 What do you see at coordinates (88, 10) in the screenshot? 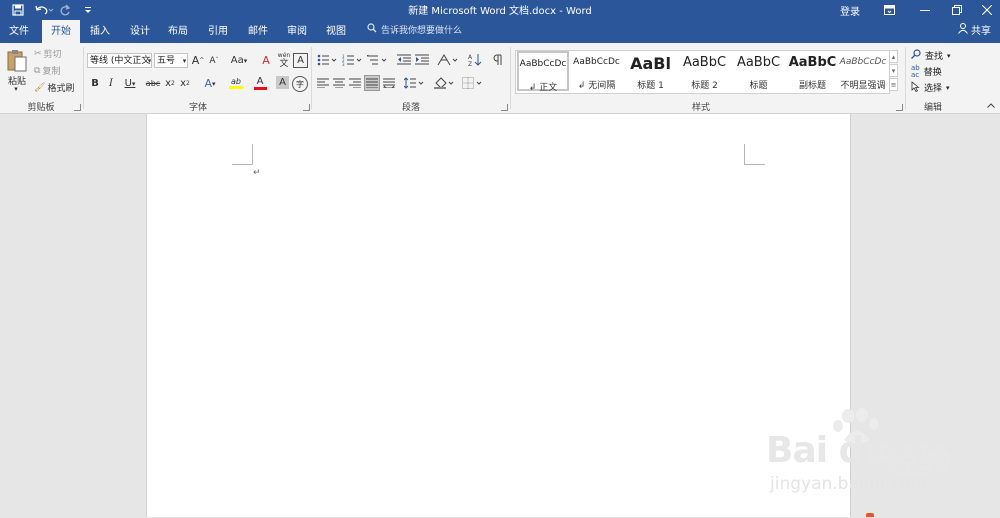
I see `customize-icon` at bounding box center [88, 10].